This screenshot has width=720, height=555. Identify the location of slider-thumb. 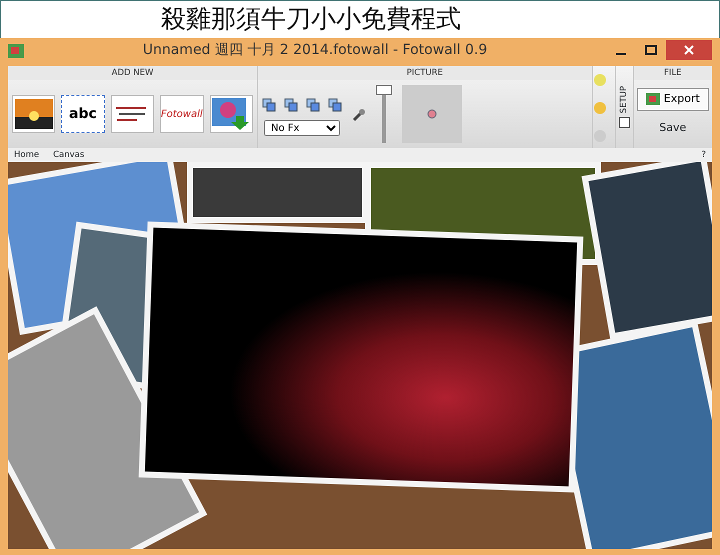
(384, 90).